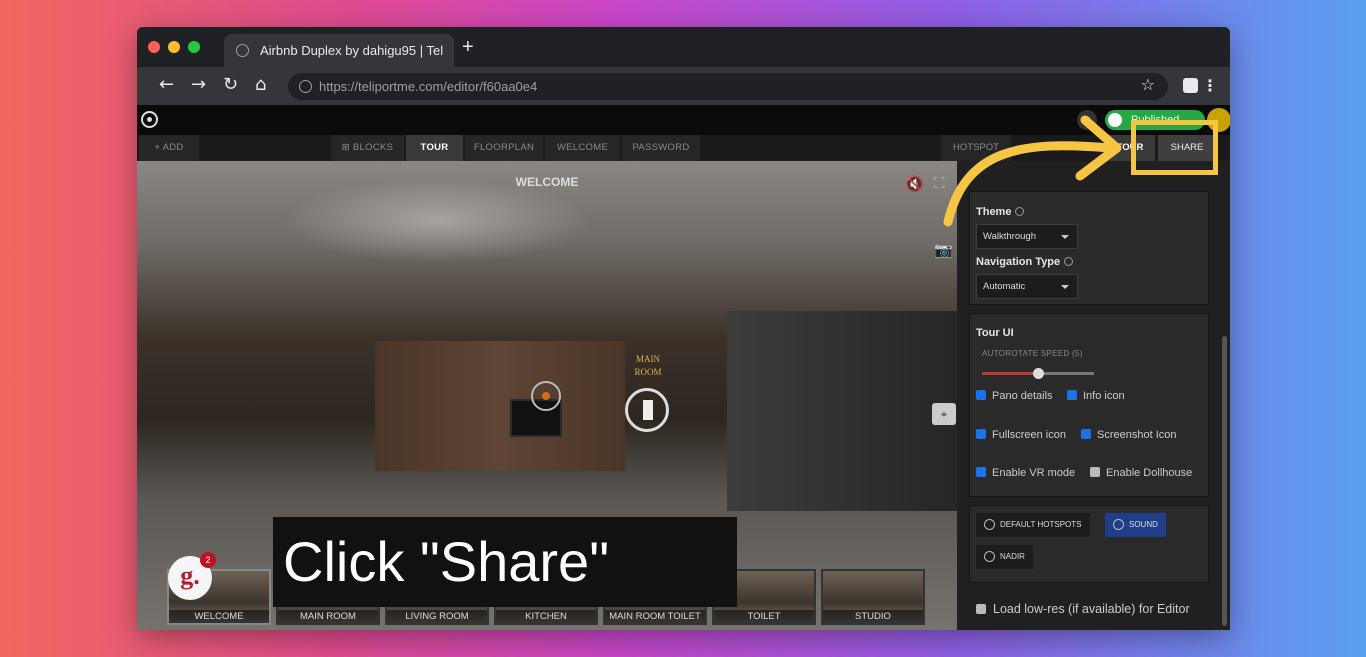 Image resolution: width=1366 pixels, height=657 pixels. I want to click on back-icon: ←, so click(166, 85).